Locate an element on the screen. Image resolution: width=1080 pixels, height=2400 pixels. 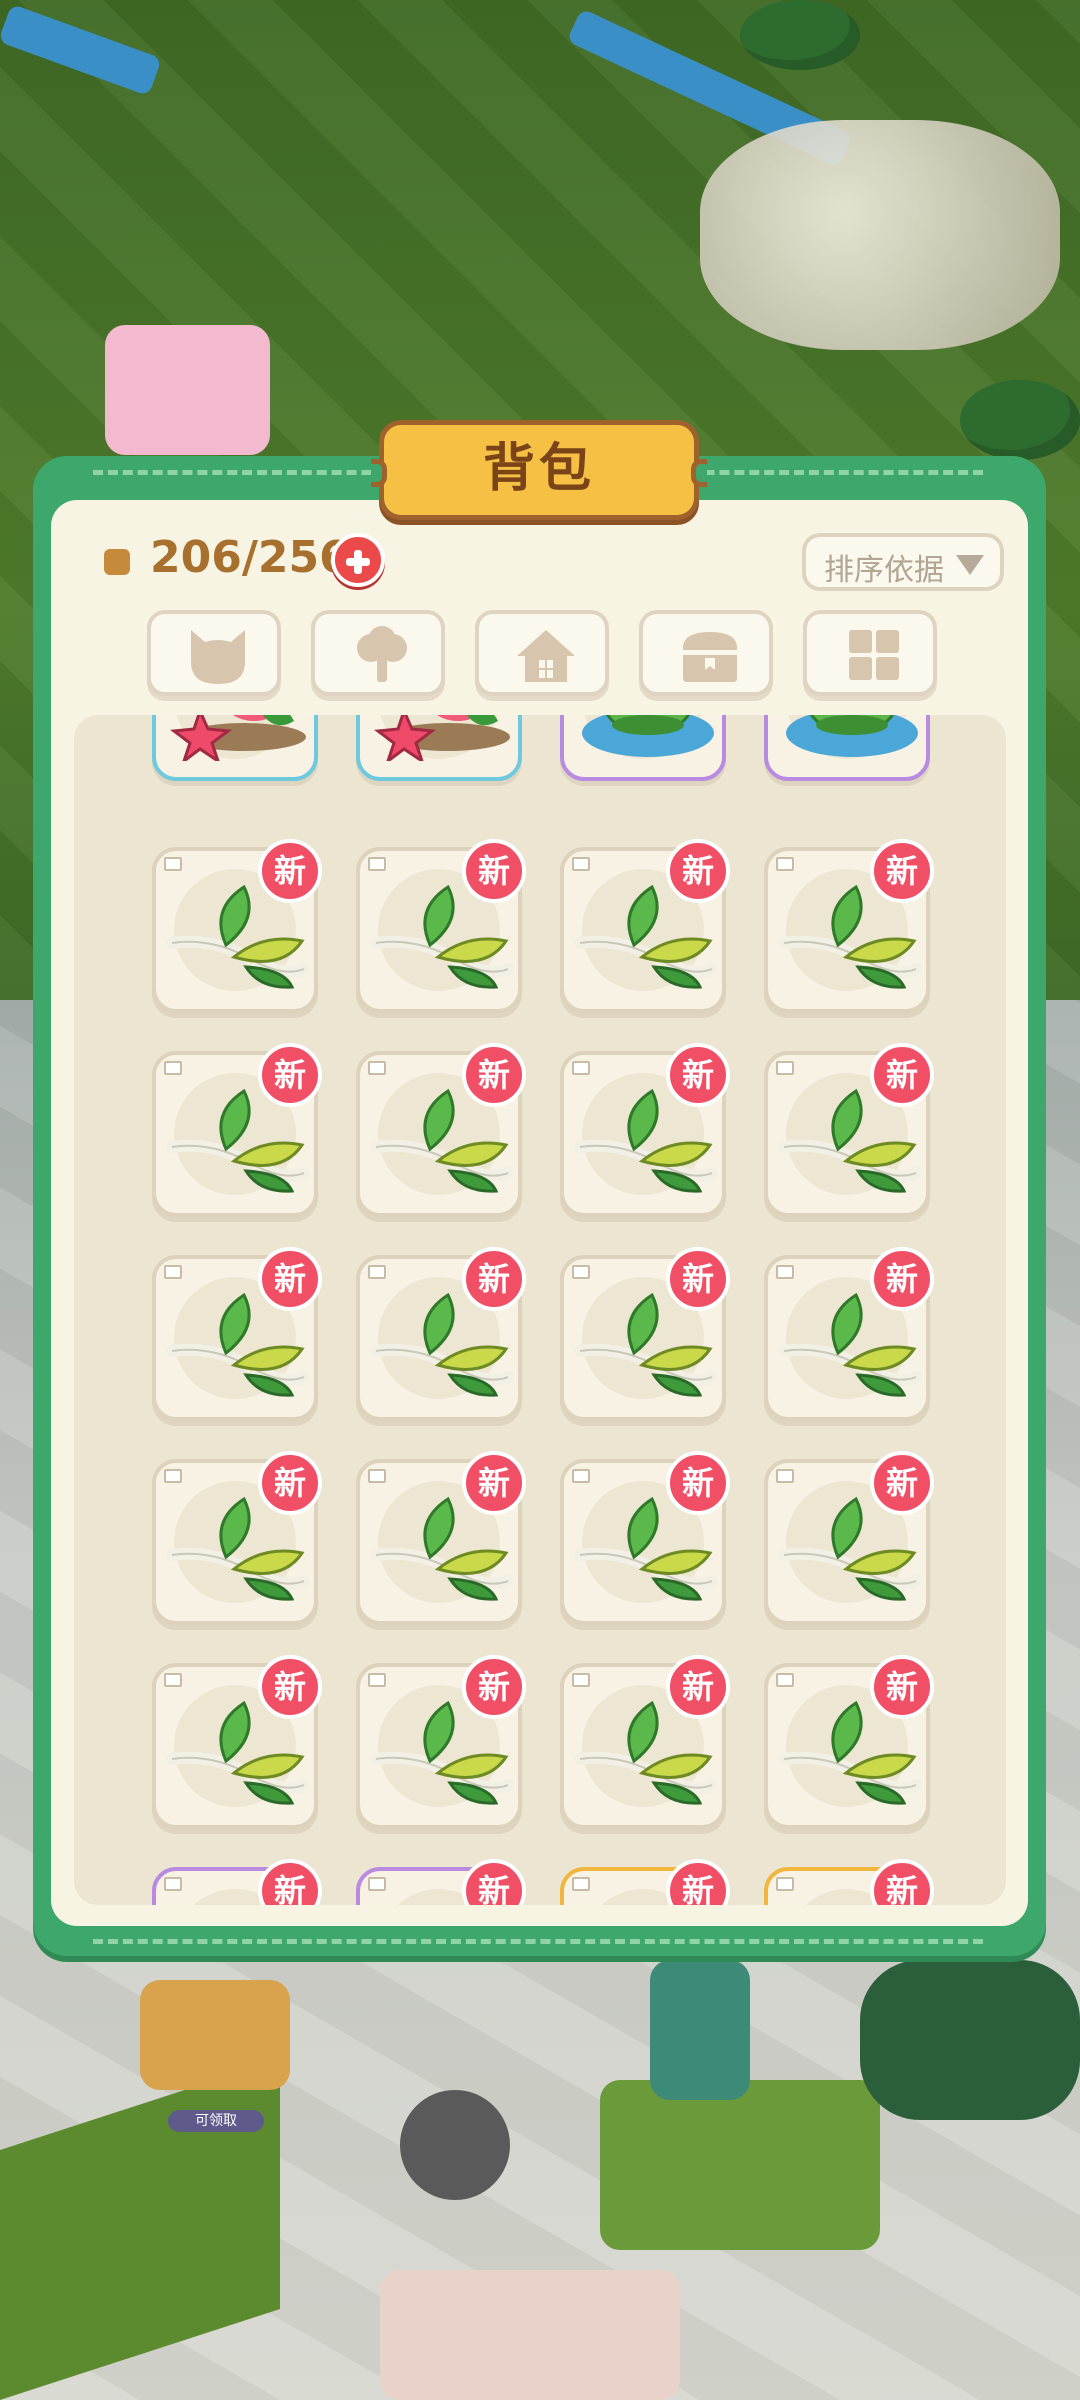
tab-chest is located at coordinates (706, 653).